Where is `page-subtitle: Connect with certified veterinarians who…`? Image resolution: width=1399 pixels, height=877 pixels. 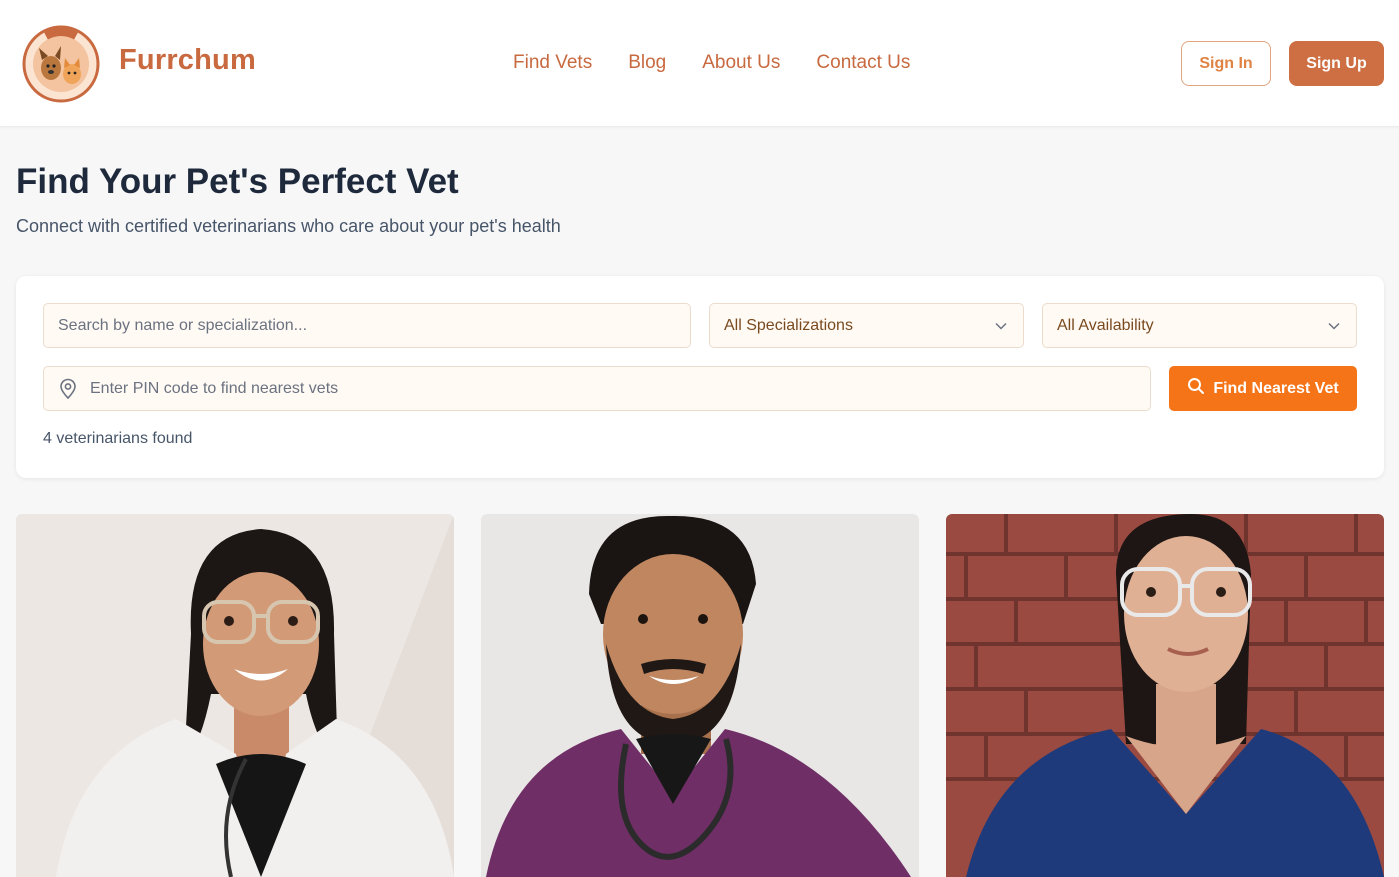
page-subtitle: Connect with certified veterinarians who… is located at coordinates (288, 226).